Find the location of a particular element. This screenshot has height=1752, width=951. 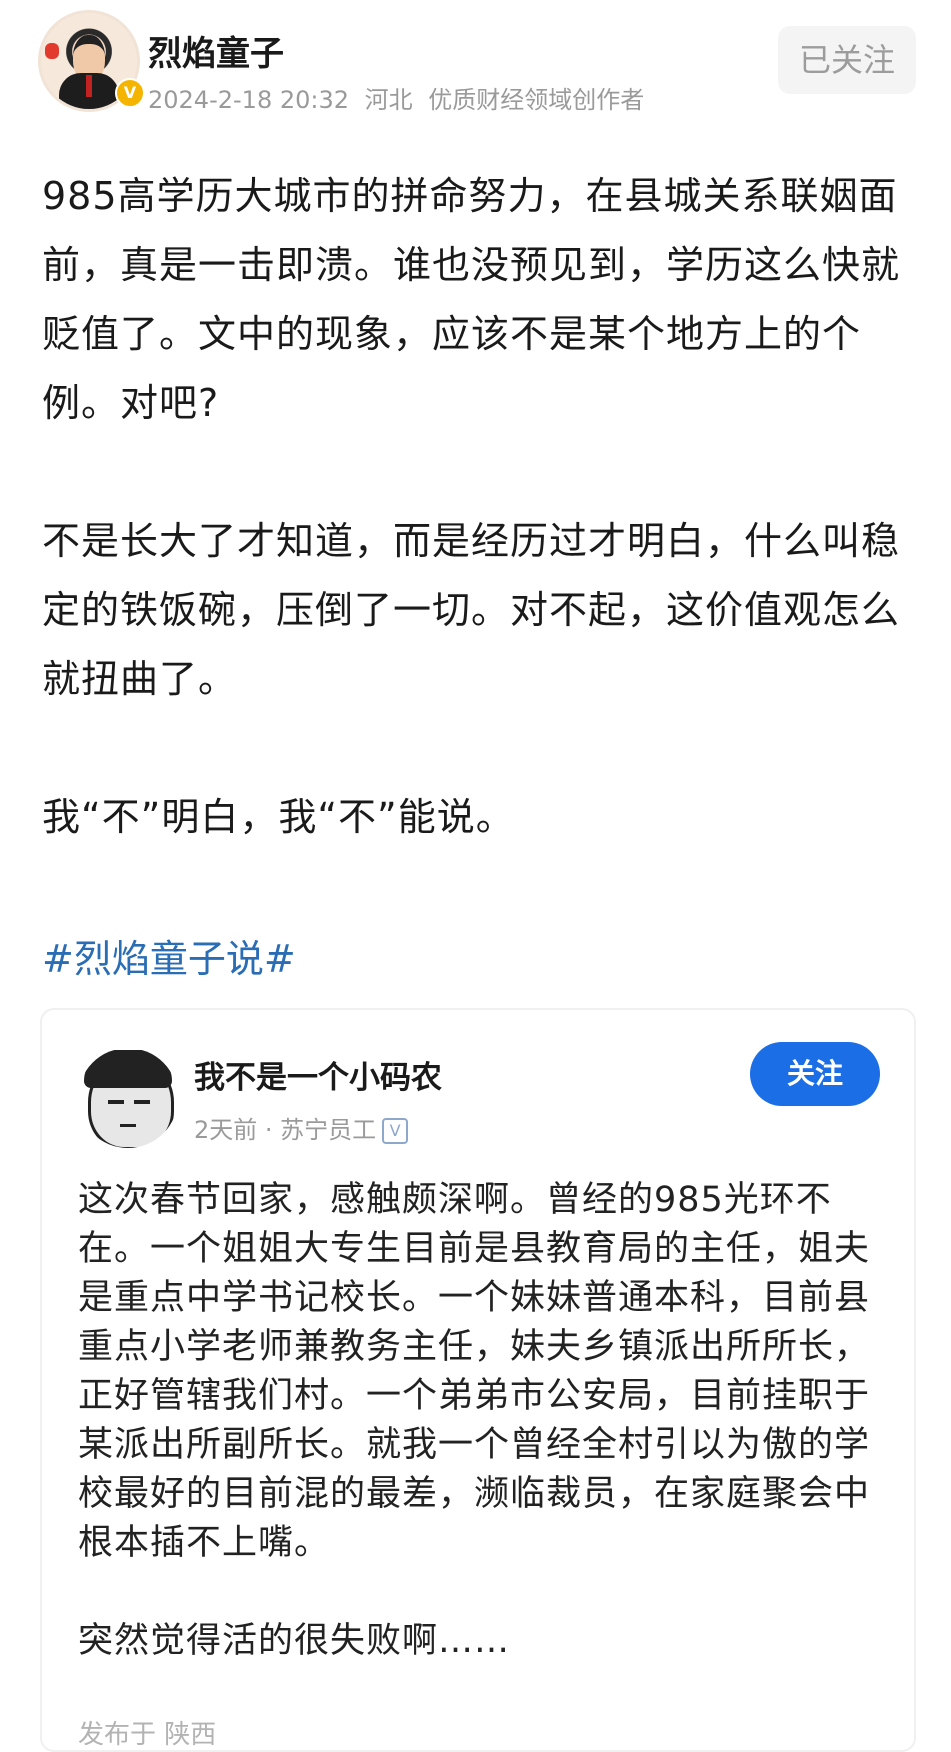

post-paragraph: 我“不”明白，我“不”能说。 is located at coordinates (278, 817).